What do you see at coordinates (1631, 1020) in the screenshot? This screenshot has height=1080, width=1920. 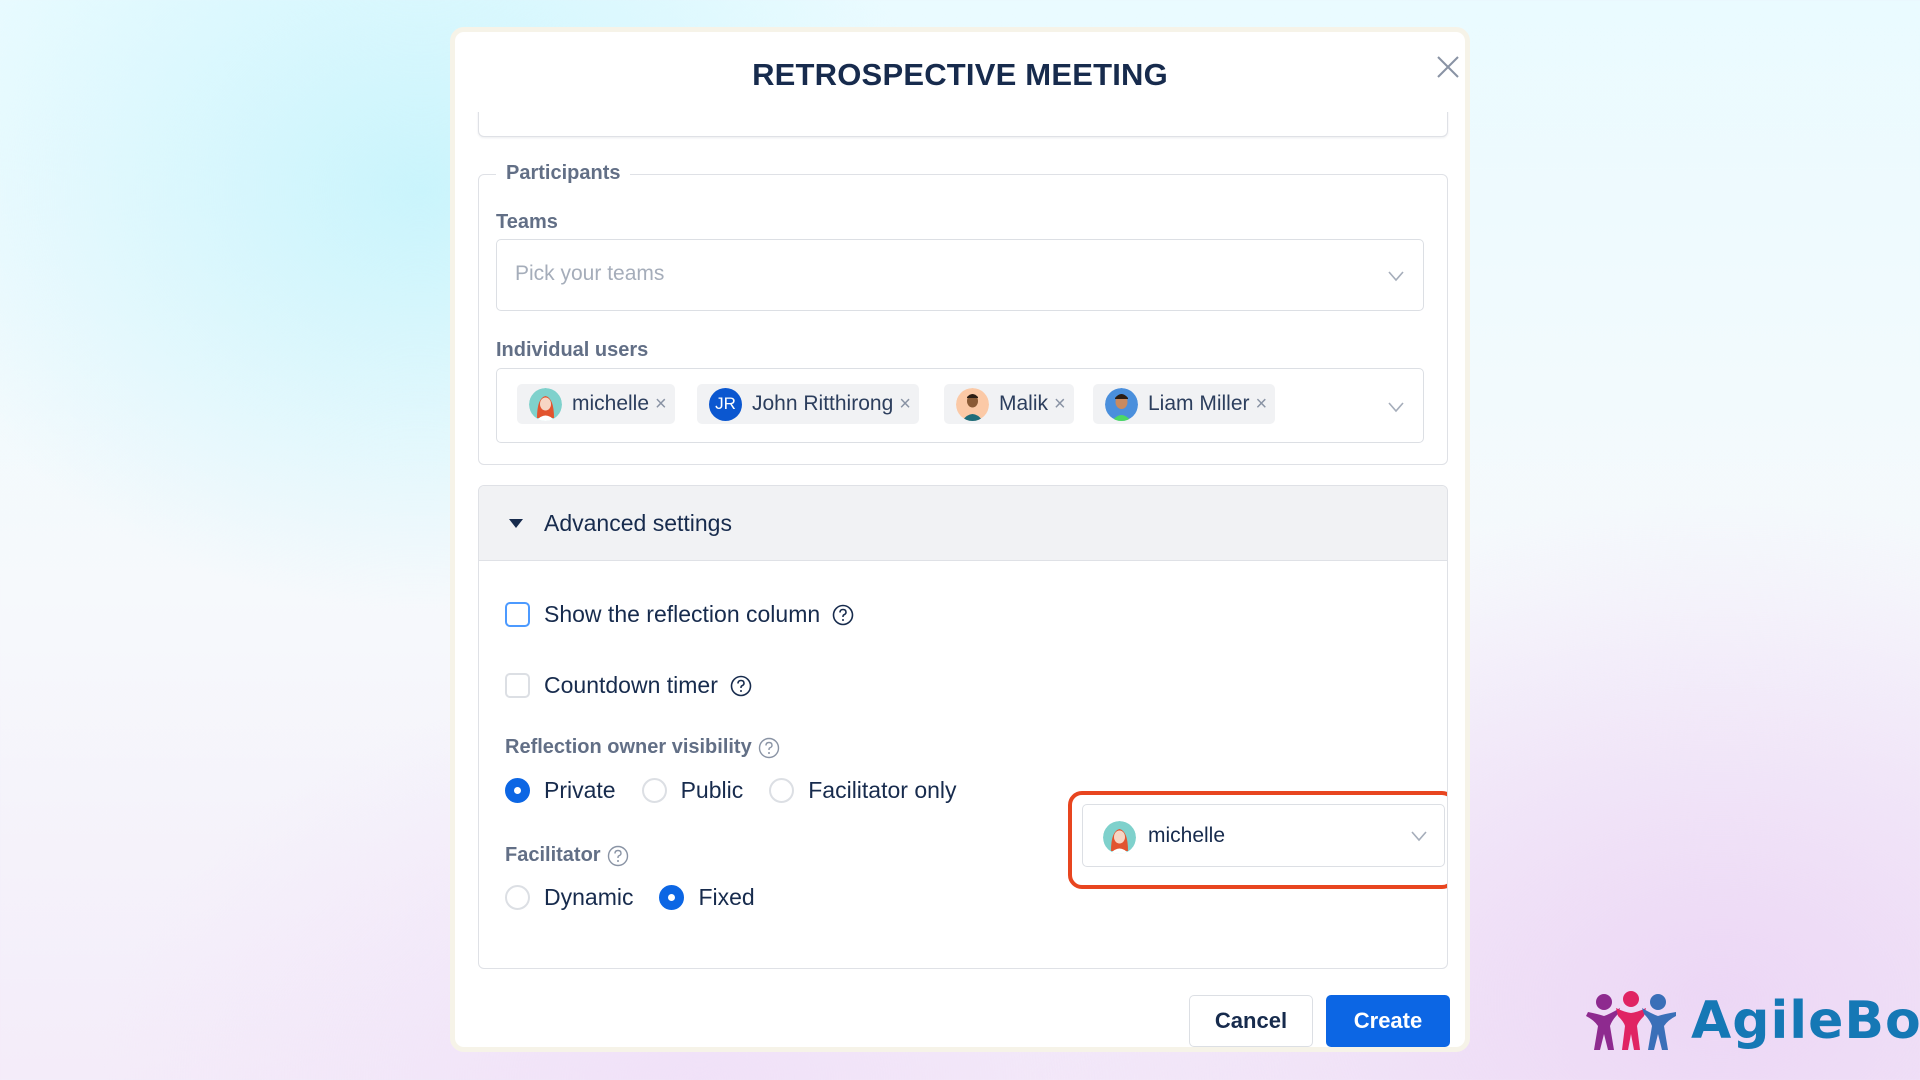 I see `people-logo-icon` at bounding box center [1631, 1020].